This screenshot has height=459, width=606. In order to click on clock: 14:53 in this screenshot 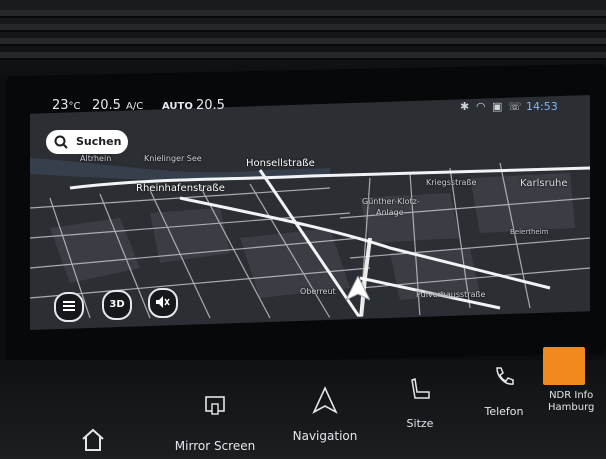, I will do `click(542, 106)`.